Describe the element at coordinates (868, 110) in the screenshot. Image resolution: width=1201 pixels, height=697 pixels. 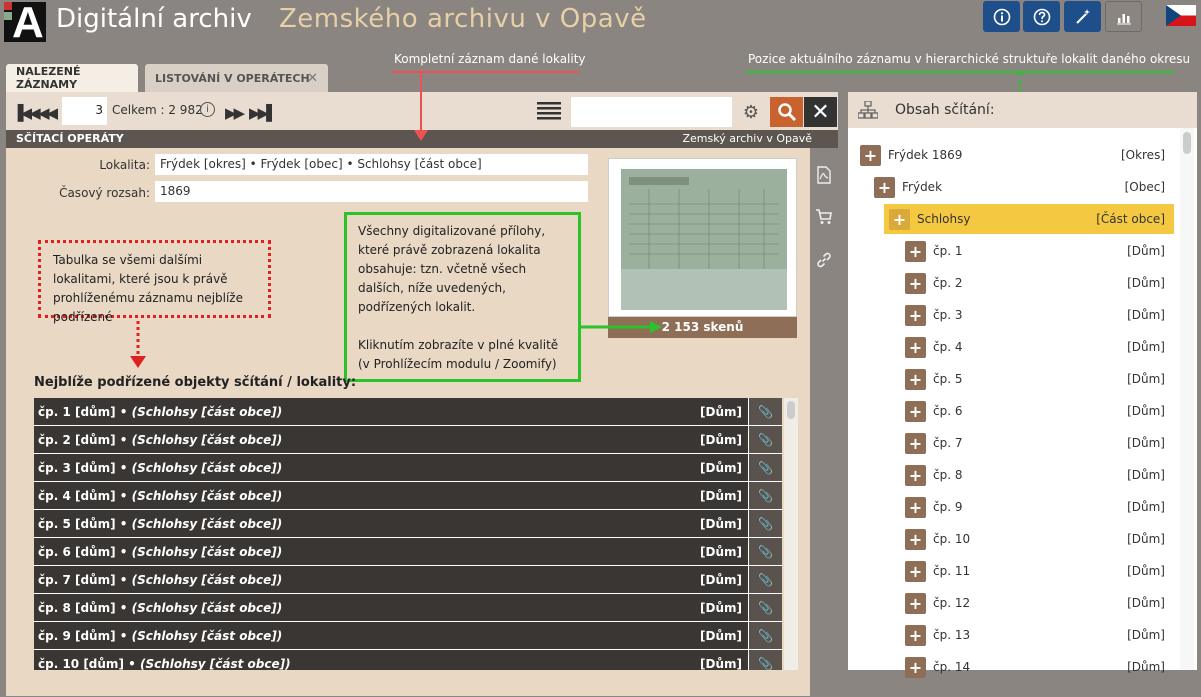
I see `hierarchy-icon` at that location.